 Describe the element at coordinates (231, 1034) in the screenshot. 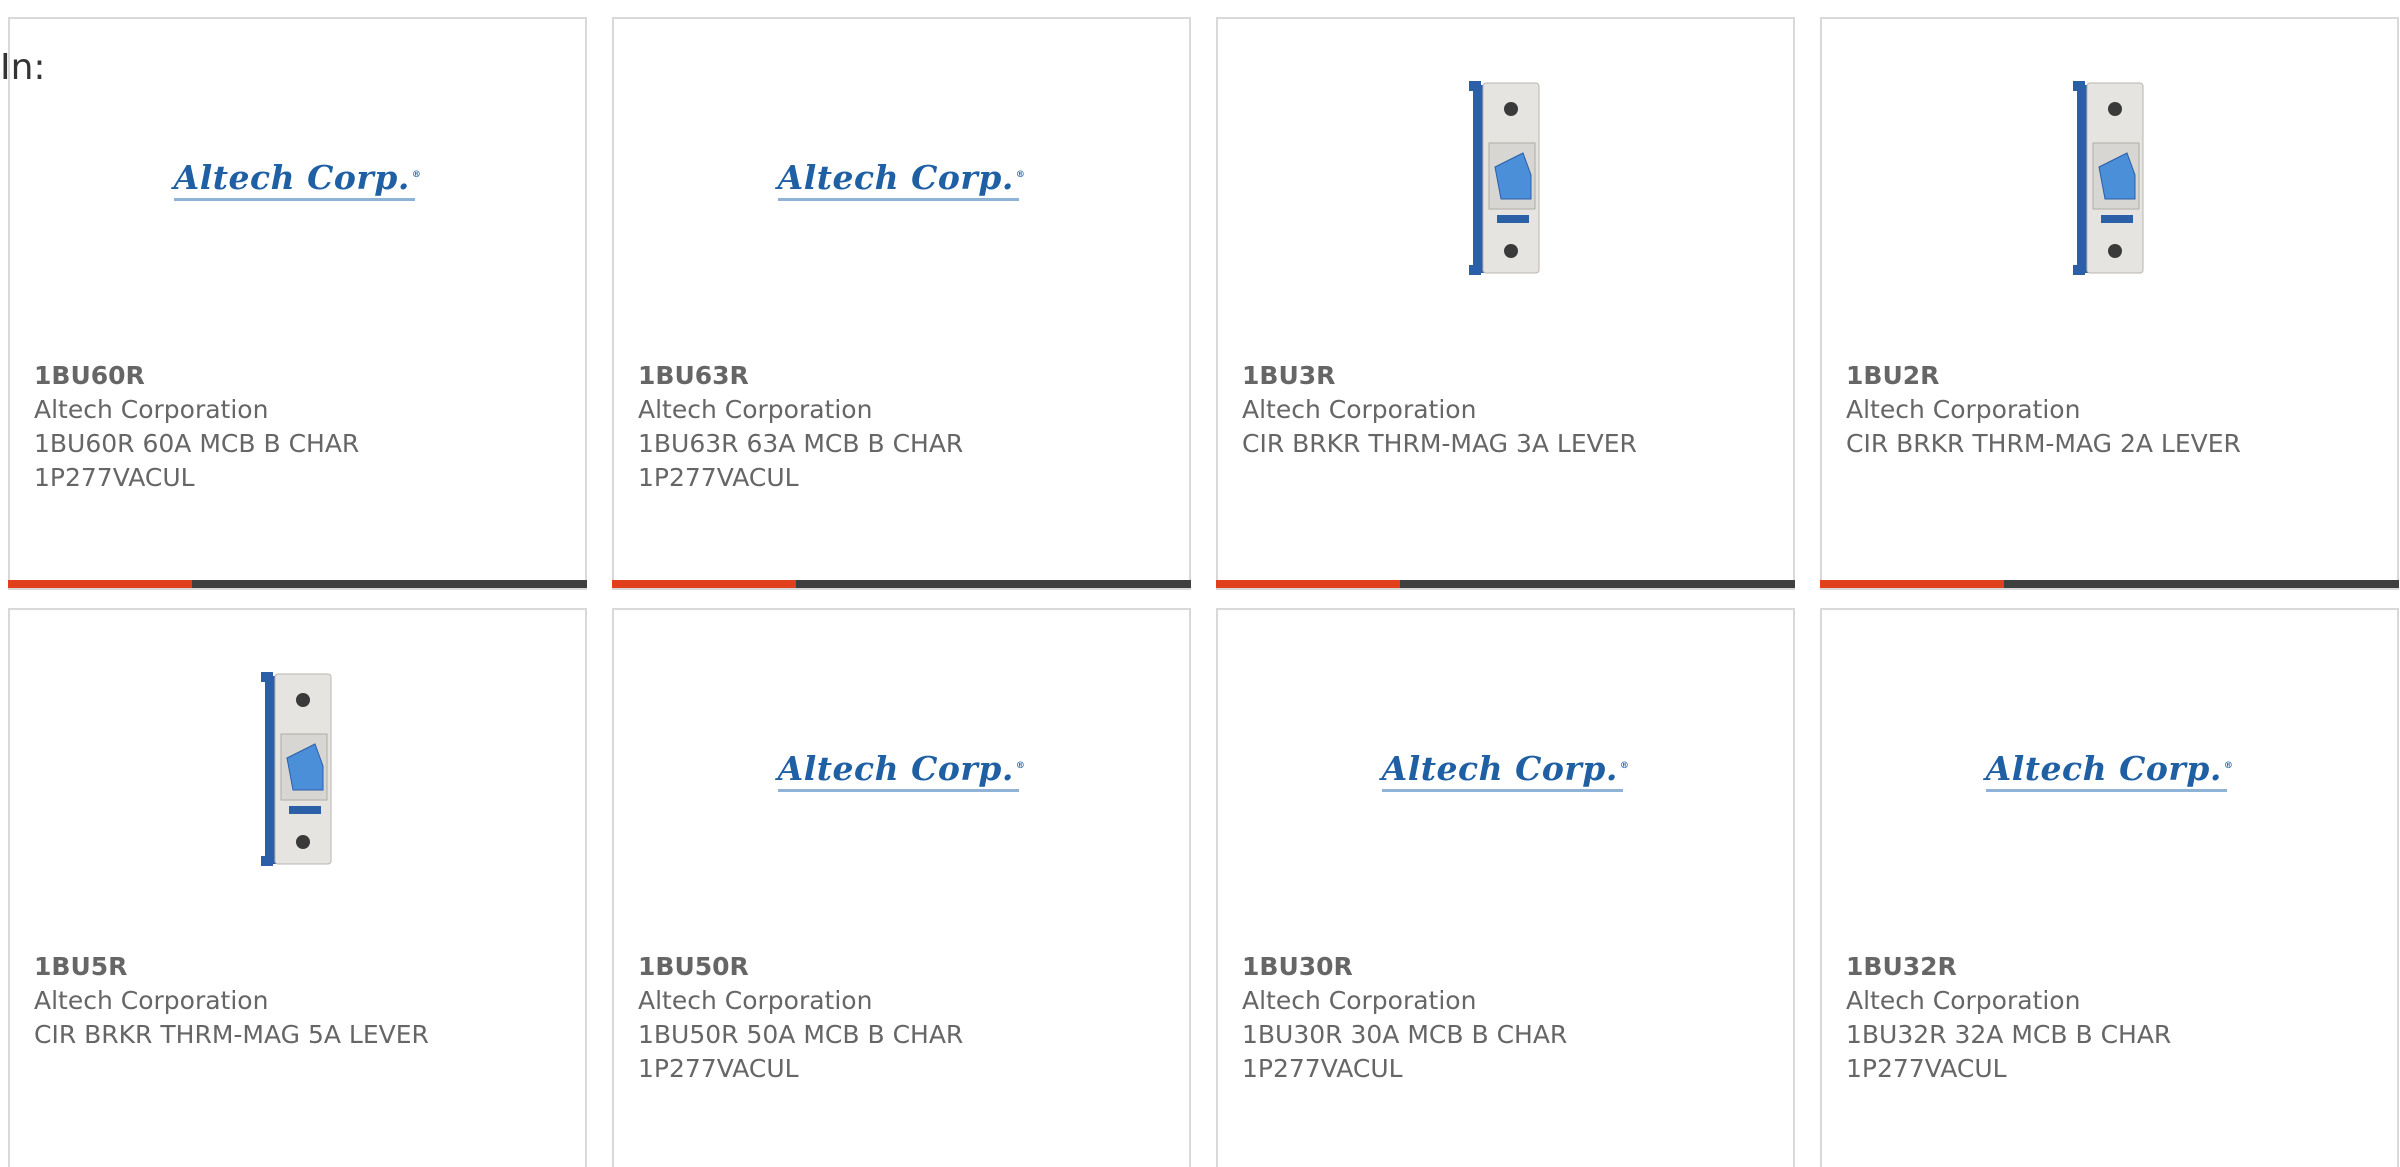

I see `product-description-line-1: CIR BRKR THRM-MAG 5A LEVER` at that location.